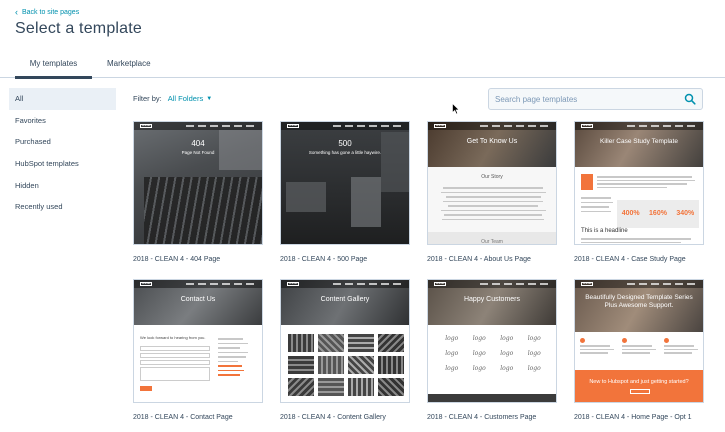  I want to click on thumb-hero-subtitle: Page Not Found, so click(198, 152).